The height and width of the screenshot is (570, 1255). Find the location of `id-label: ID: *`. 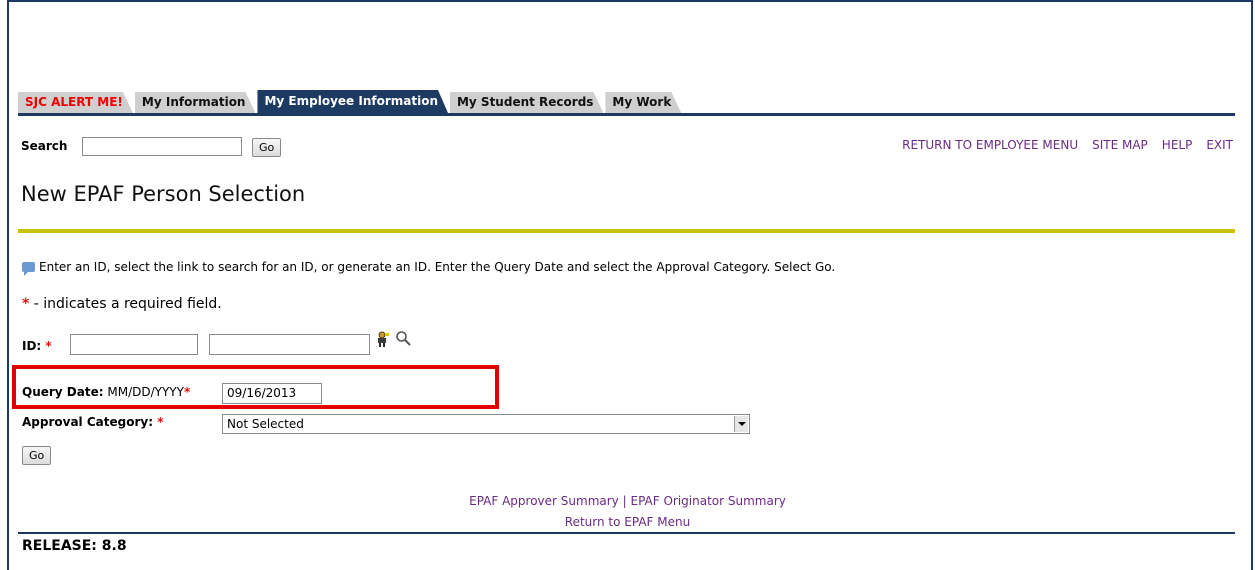

id-label: ID: * is located at coordinates (37, 346).